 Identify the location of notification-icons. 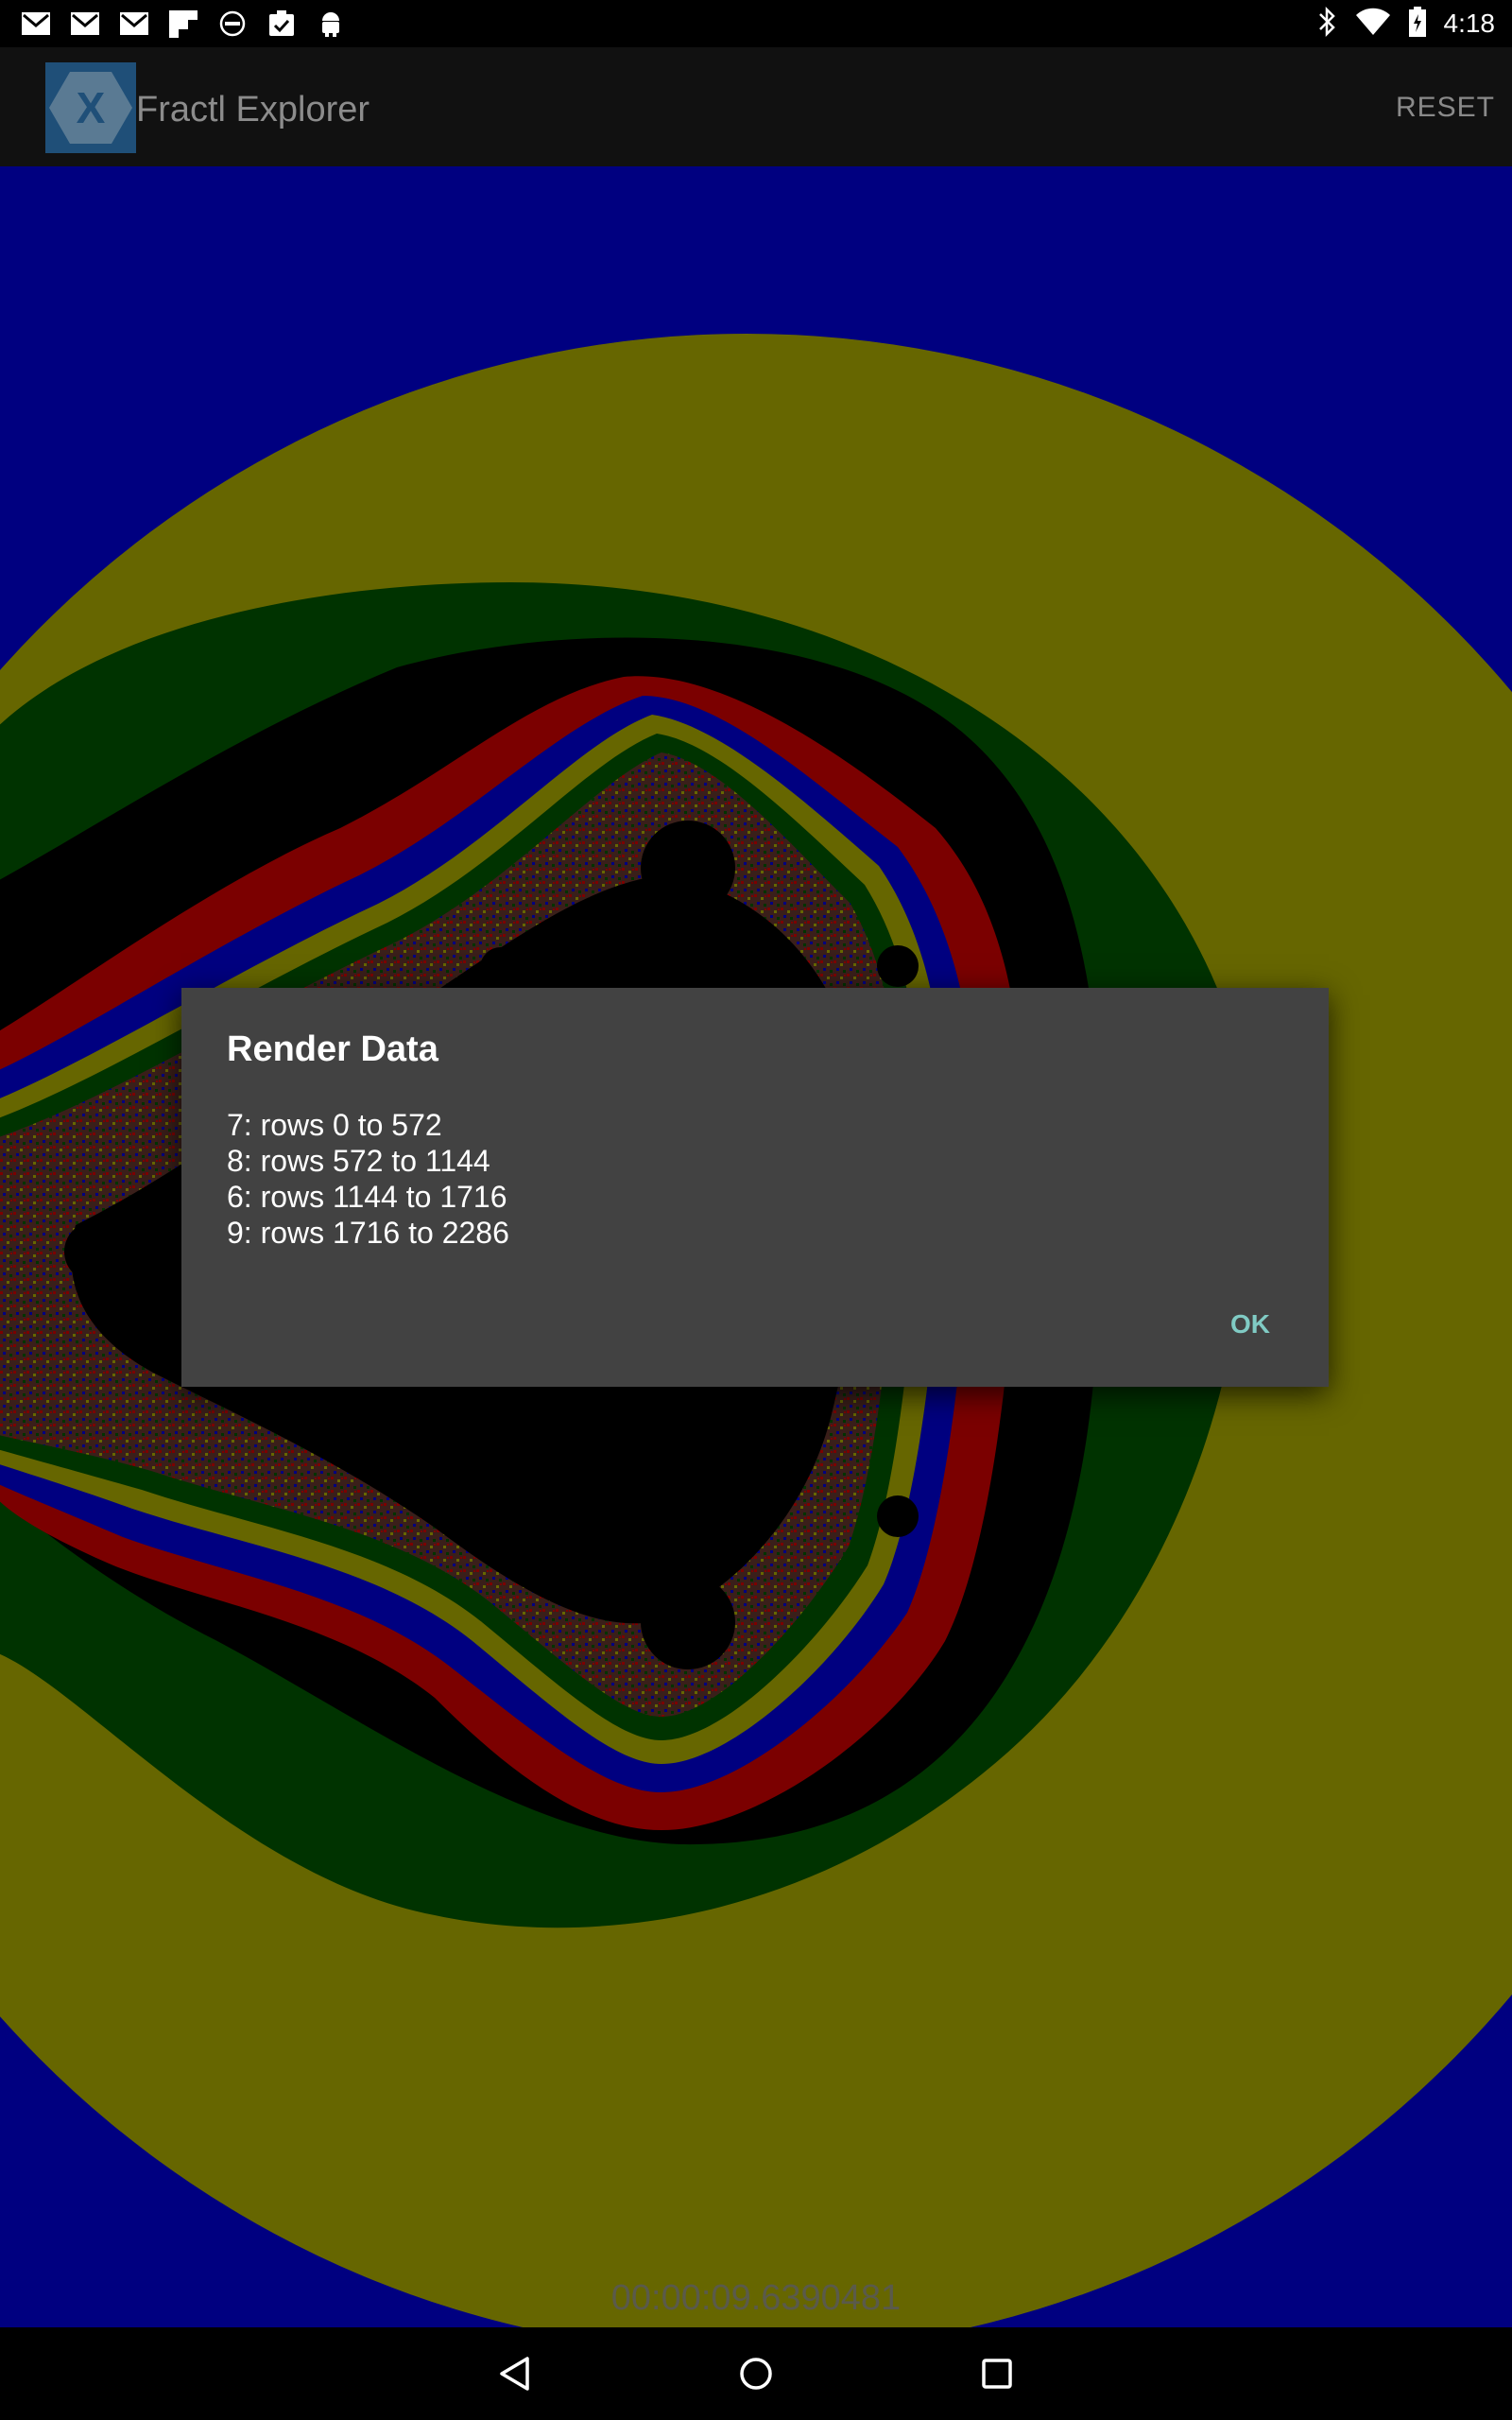
(183, 24).